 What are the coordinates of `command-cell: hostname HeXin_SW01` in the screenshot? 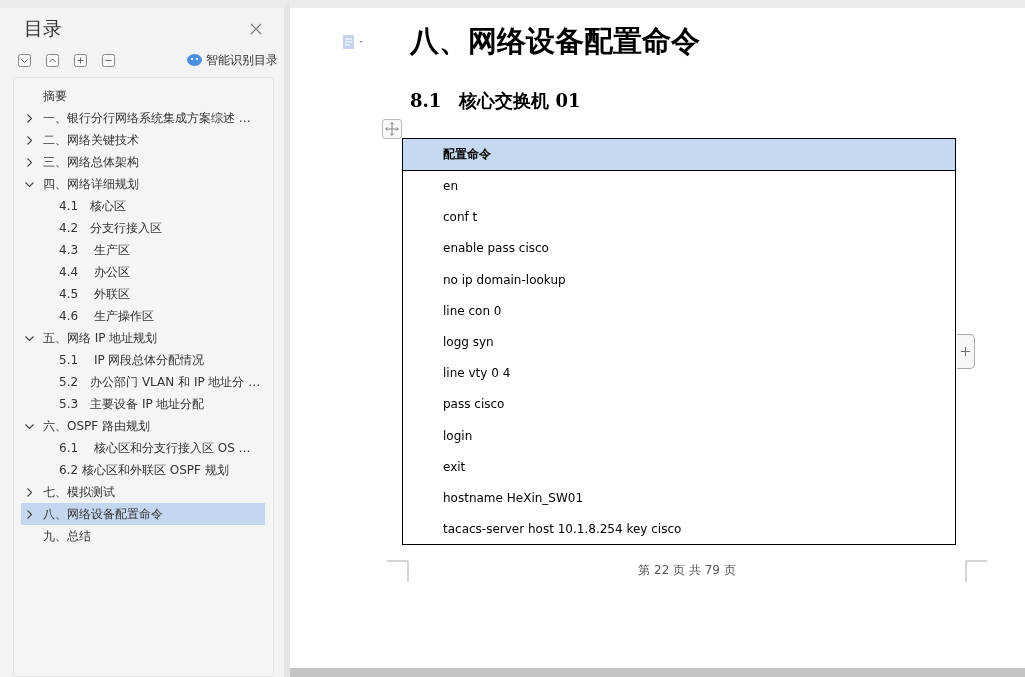 It's located at (679, 498).